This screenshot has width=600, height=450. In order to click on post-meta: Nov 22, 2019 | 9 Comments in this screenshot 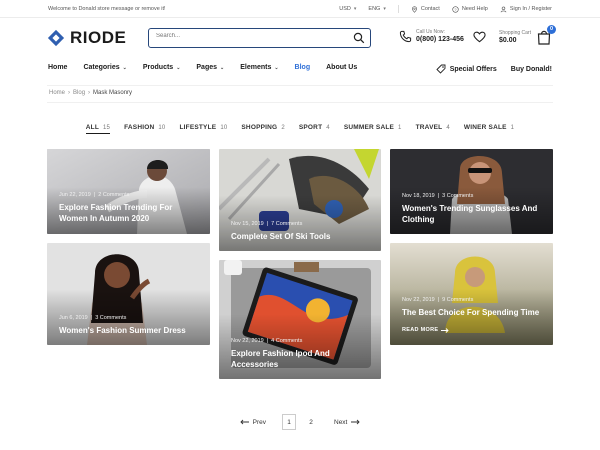, I will do `click(437, 300)`.